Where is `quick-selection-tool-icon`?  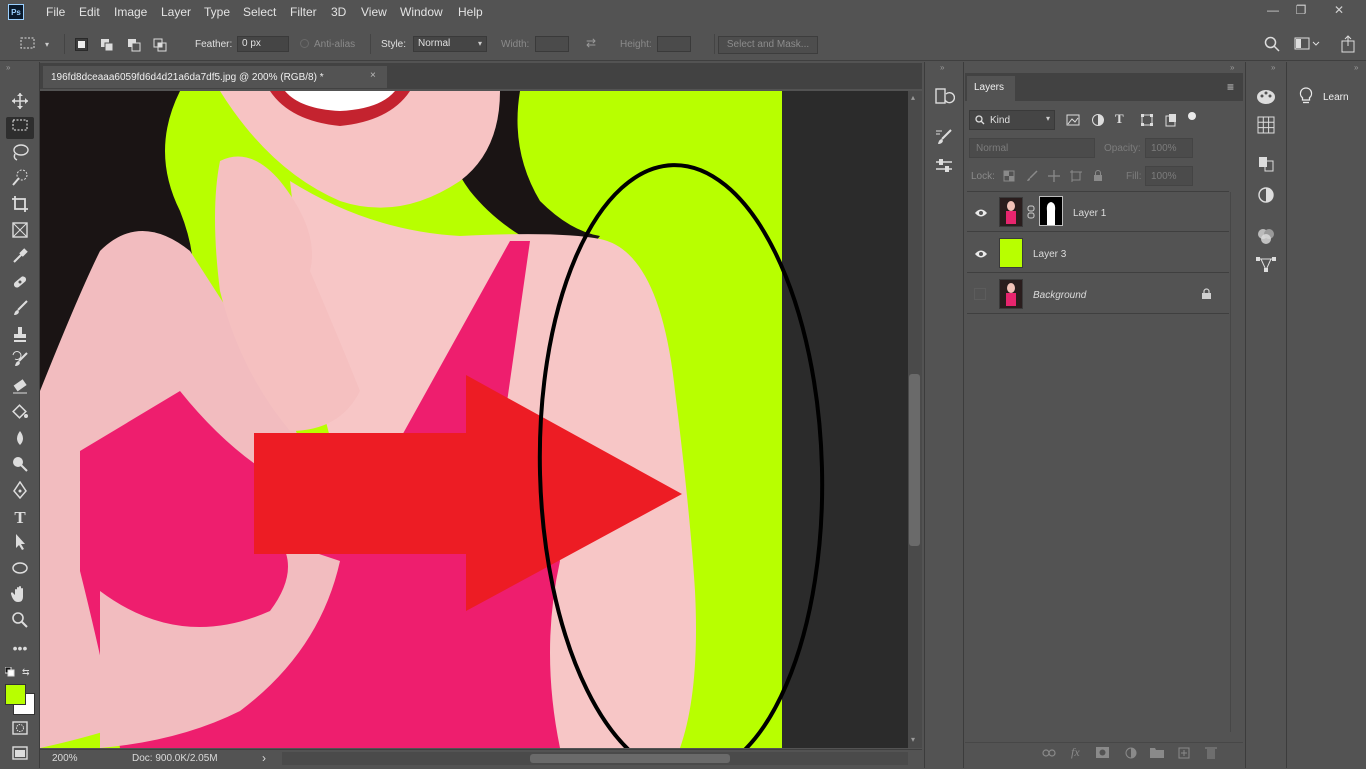 quick-selection-tool-icon is located at coordinates (20, 180).